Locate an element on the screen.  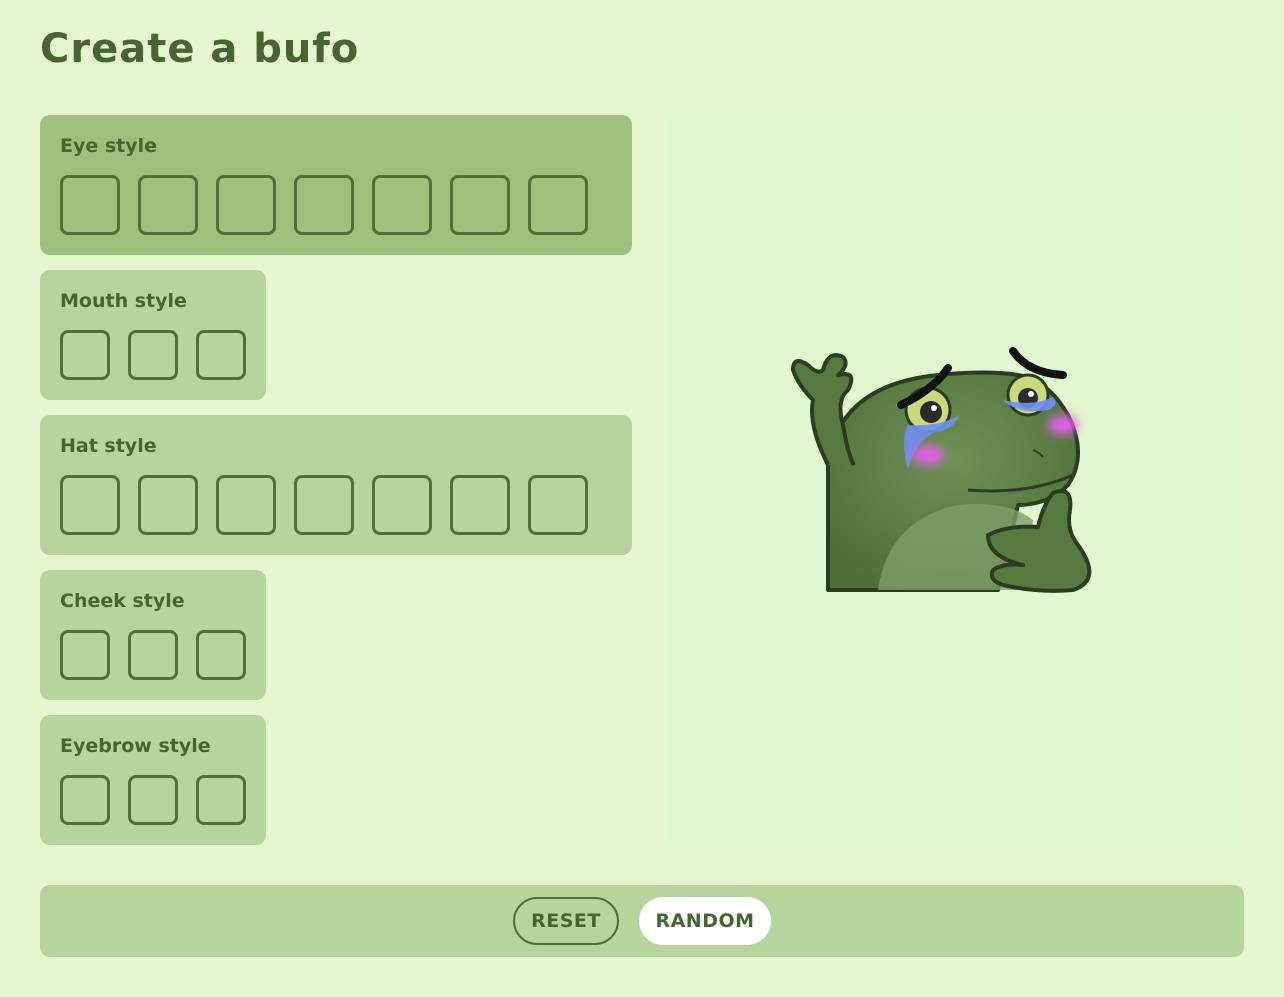
mouth-style-options is located at coordinates (153, 355).